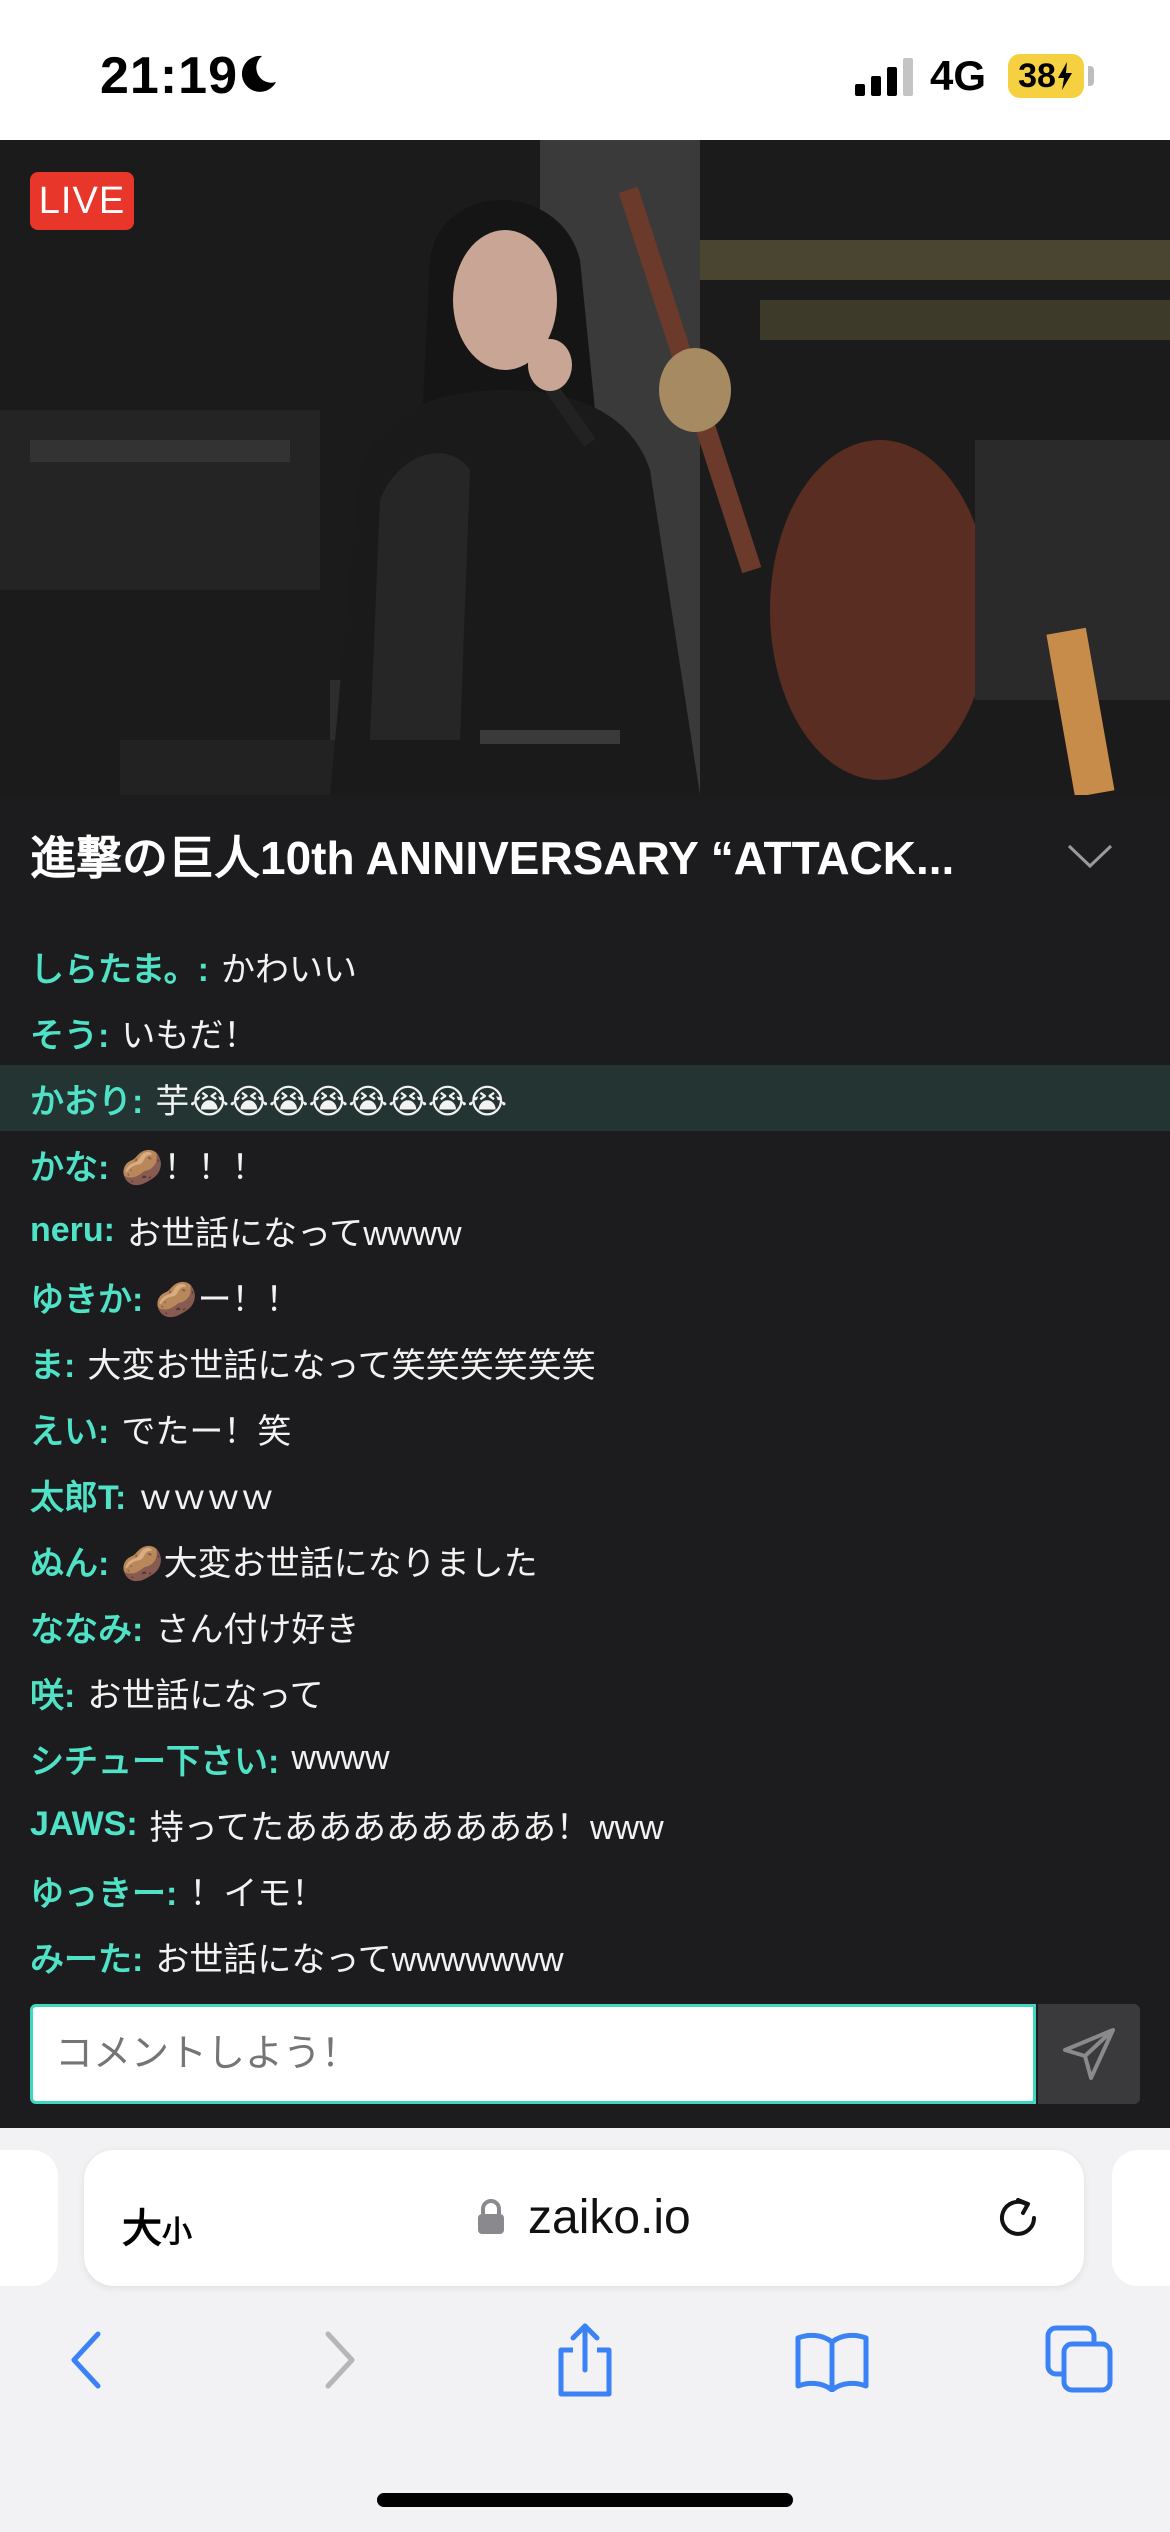 The image size is (1170, 2532). Describe the element at coordinates (958, 75) in the screenshot. I see `network-type: 4G` at that location.